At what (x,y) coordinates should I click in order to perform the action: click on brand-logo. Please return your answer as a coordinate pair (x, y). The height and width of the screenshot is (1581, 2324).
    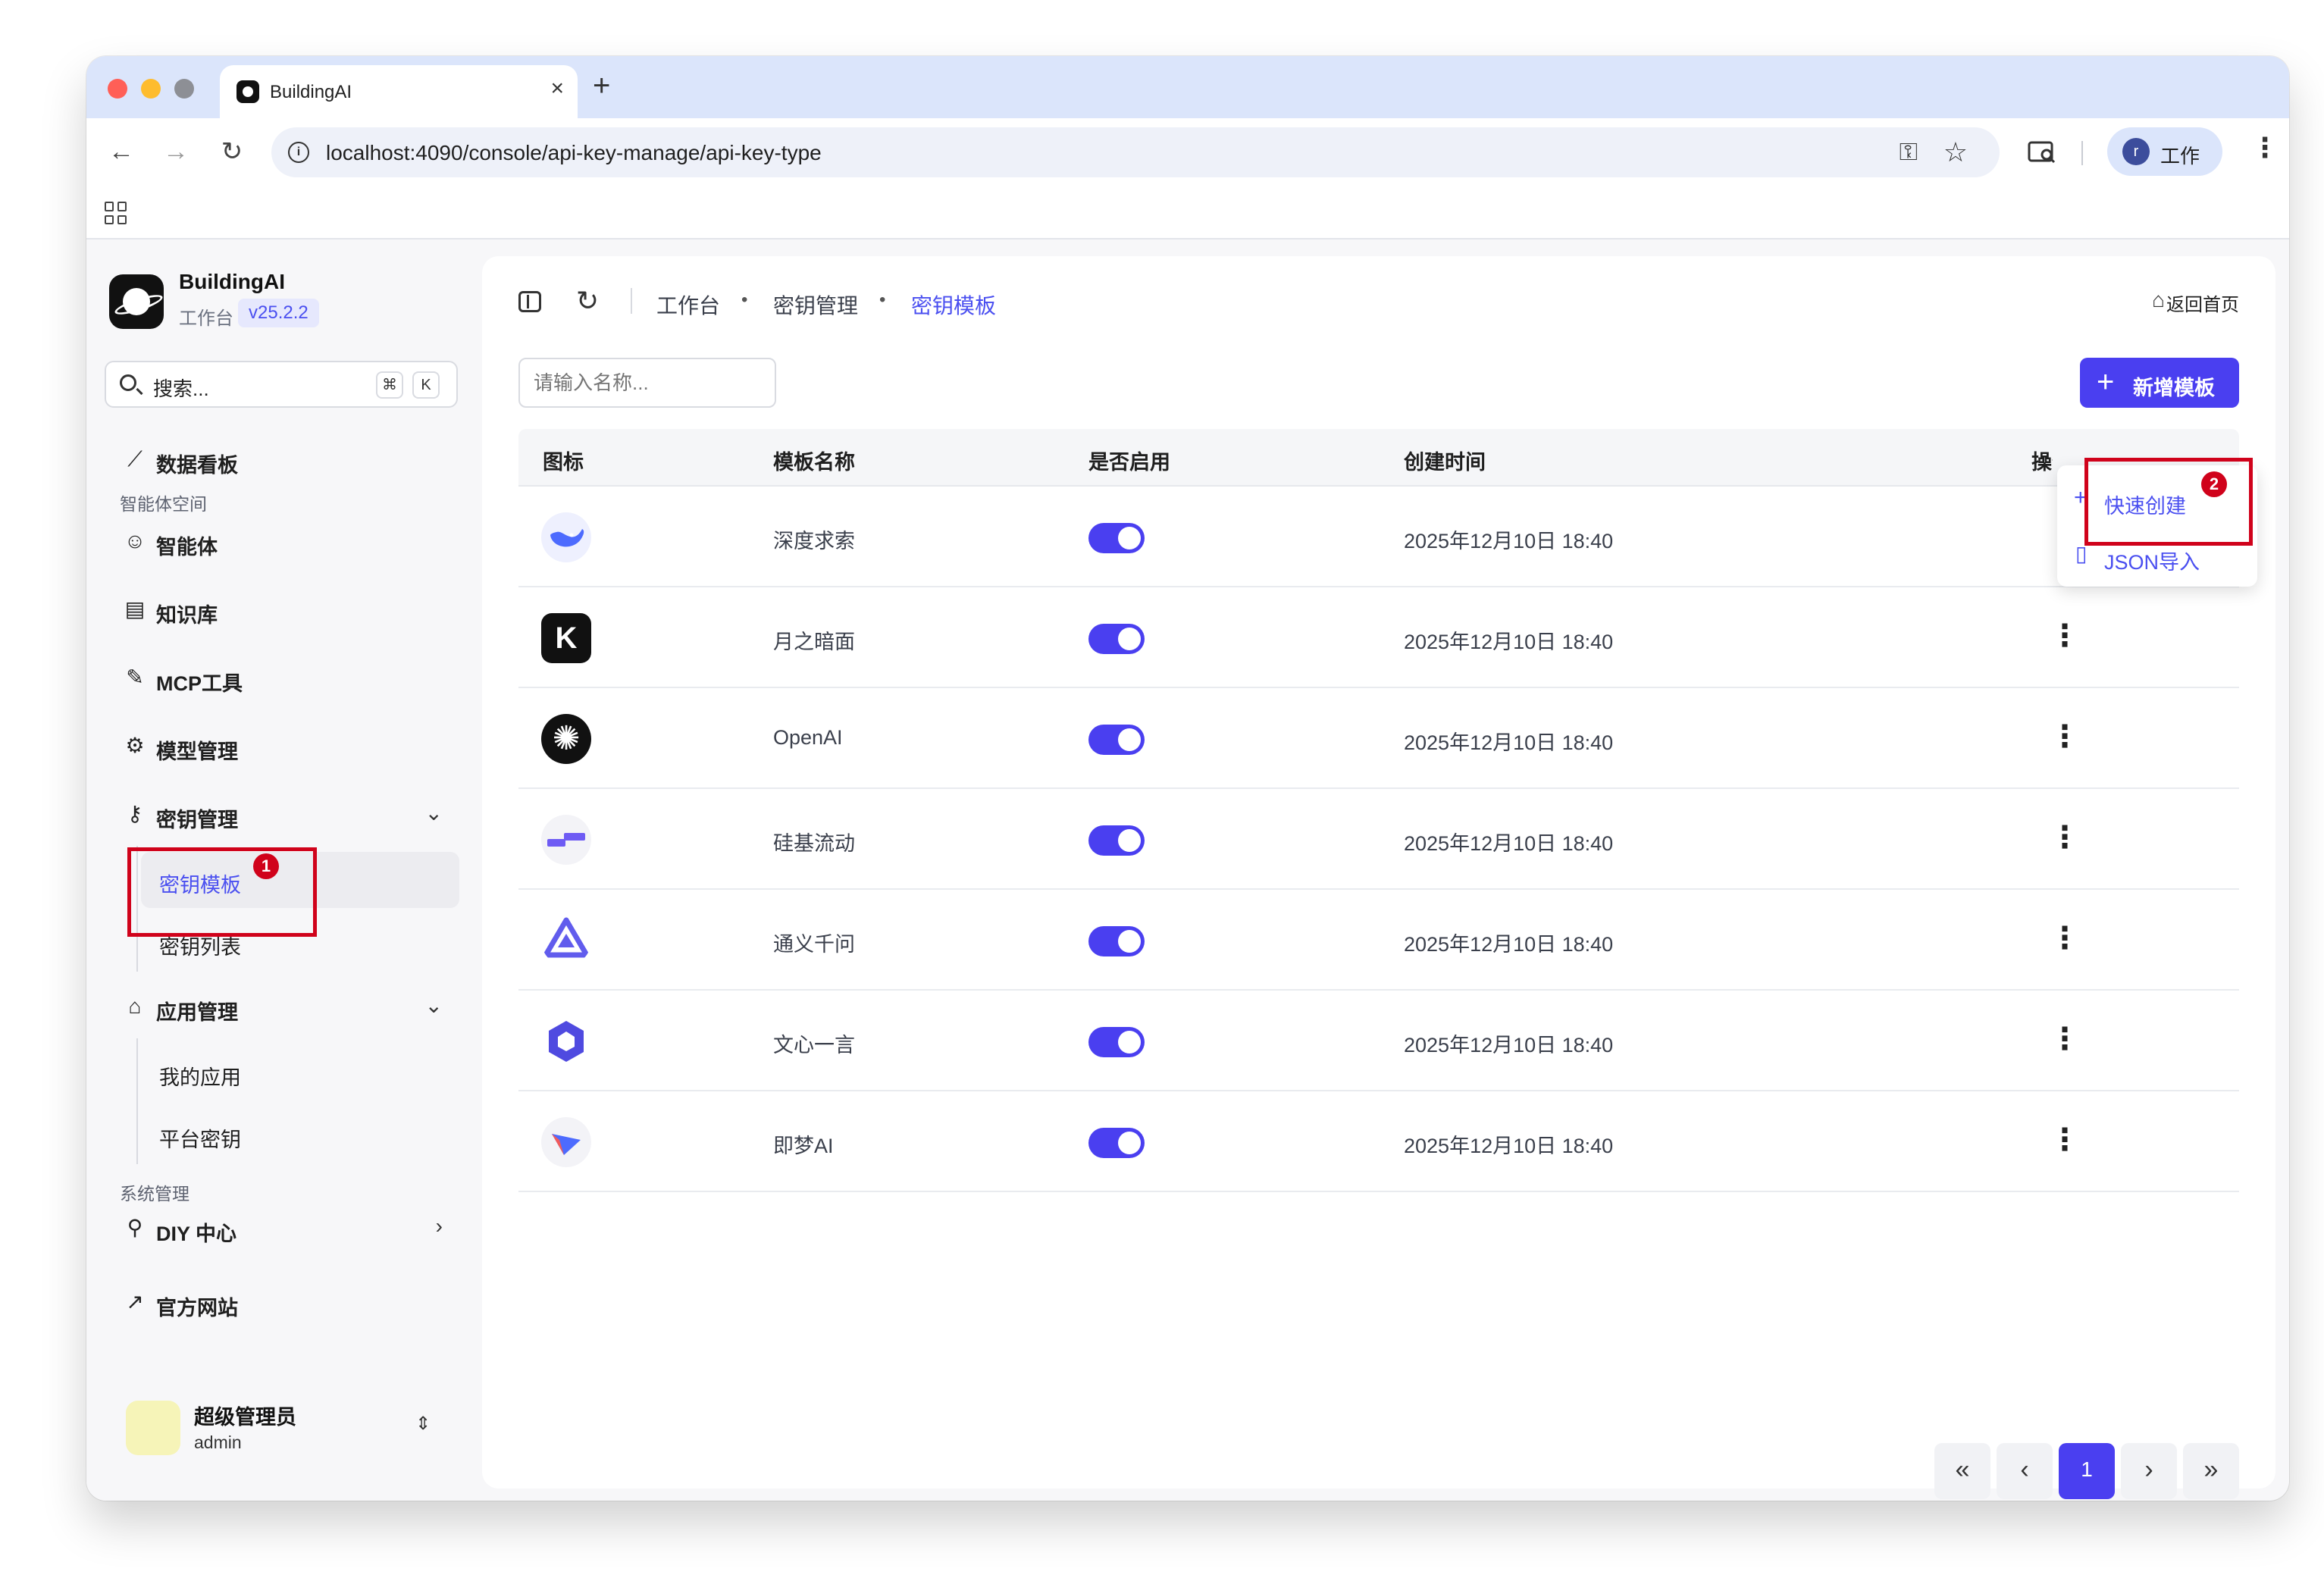
    Looking at the image, I should click on (136, 301).